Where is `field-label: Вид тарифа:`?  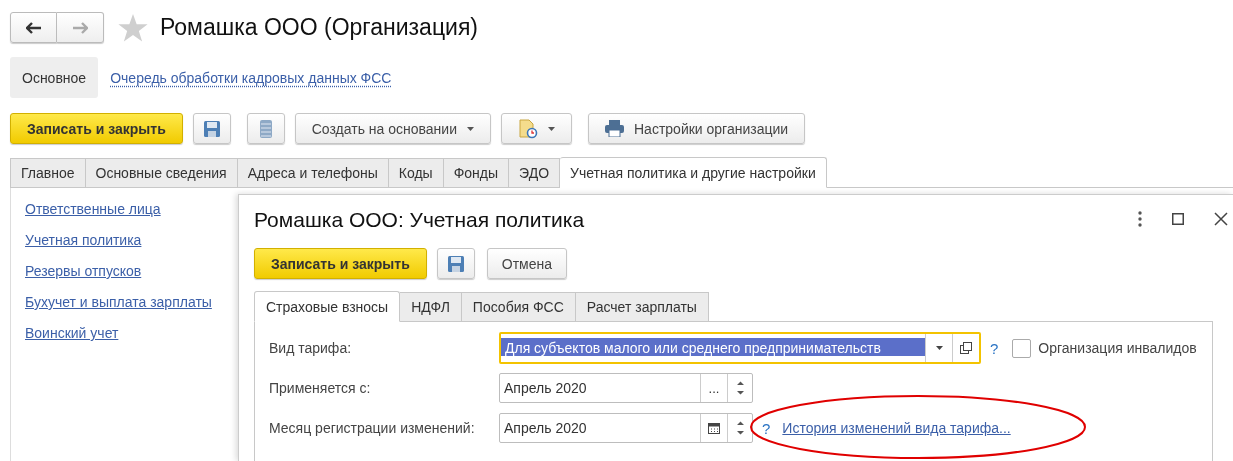 field-label: Вид тарифа: is located at coordinates (311, 348).